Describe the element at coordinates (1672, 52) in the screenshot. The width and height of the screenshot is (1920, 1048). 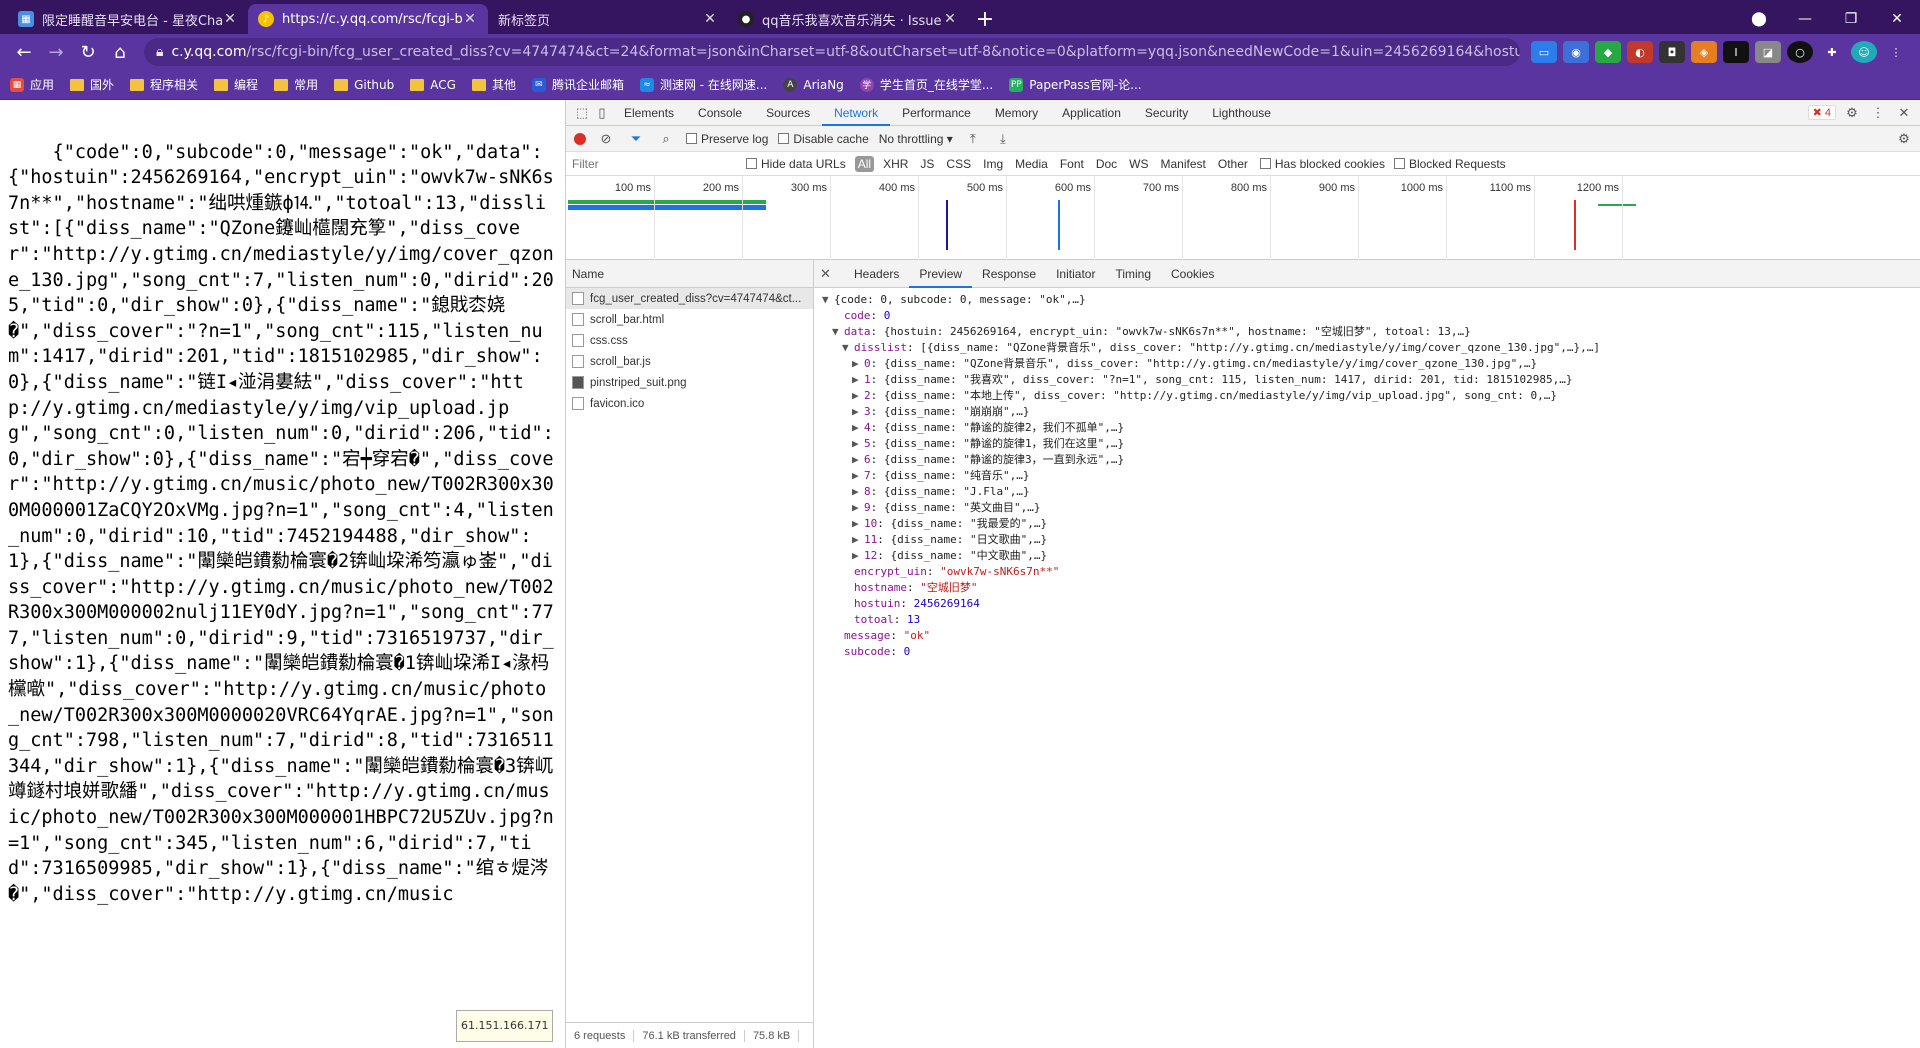
I see `extension-icon: ◘` at that location.